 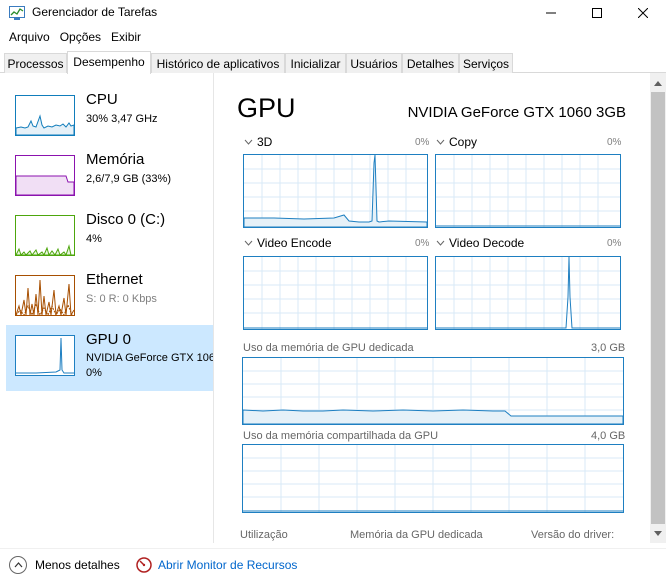 What do you see at coordinates (45, 249) in the screenshot?
I see `disk-sparkline` at bounding box center [45, 249].